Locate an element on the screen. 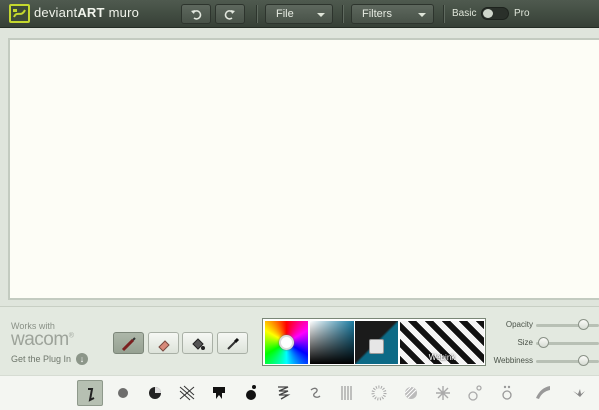 The image size is (599, 410). soft-dot-icon is located at coordinates (123, 393).